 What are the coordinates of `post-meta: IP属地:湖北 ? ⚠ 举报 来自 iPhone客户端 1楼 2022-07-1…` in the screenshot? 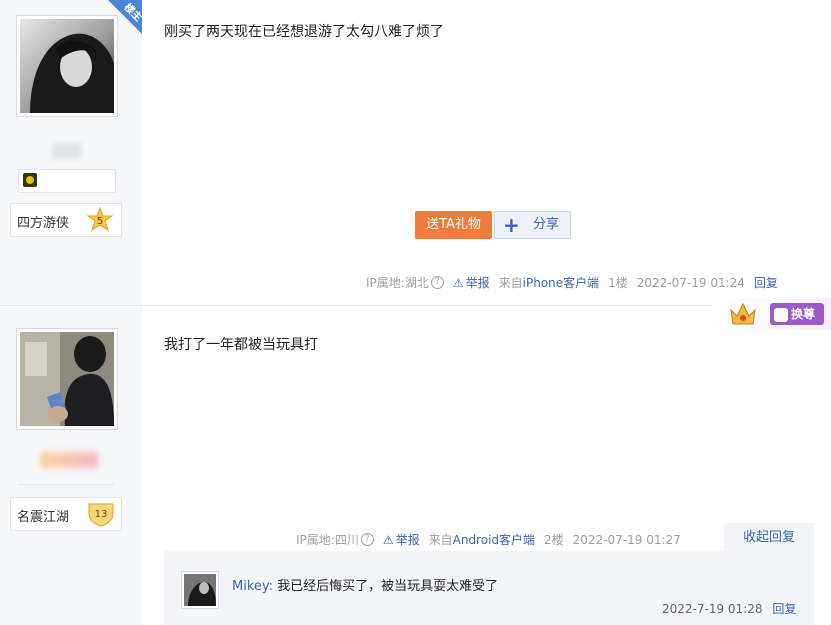 It's located at (572, 282).